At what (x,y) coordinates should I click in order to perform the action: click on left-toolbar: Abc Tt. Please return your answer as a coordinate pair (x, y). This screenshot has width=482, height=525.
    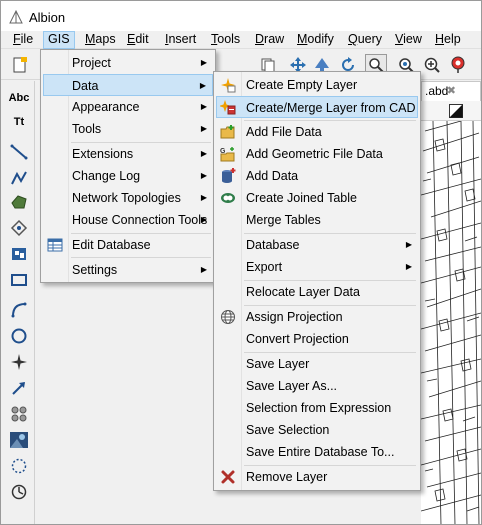
    Looking at the image, I should click on (18, 302).